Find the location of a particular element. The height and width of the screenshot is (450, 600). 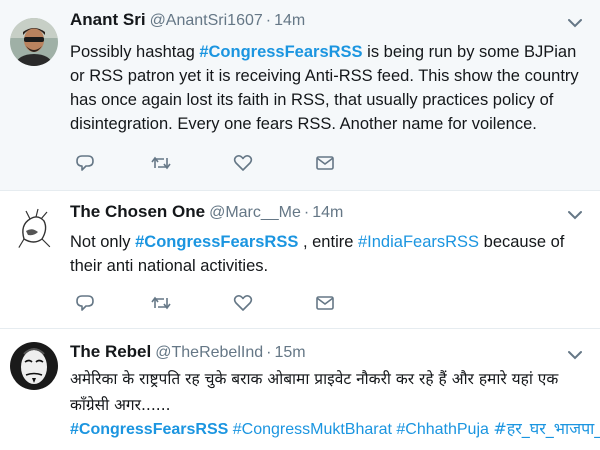

avatar-the-rebel is located at coordinates (34, 366).